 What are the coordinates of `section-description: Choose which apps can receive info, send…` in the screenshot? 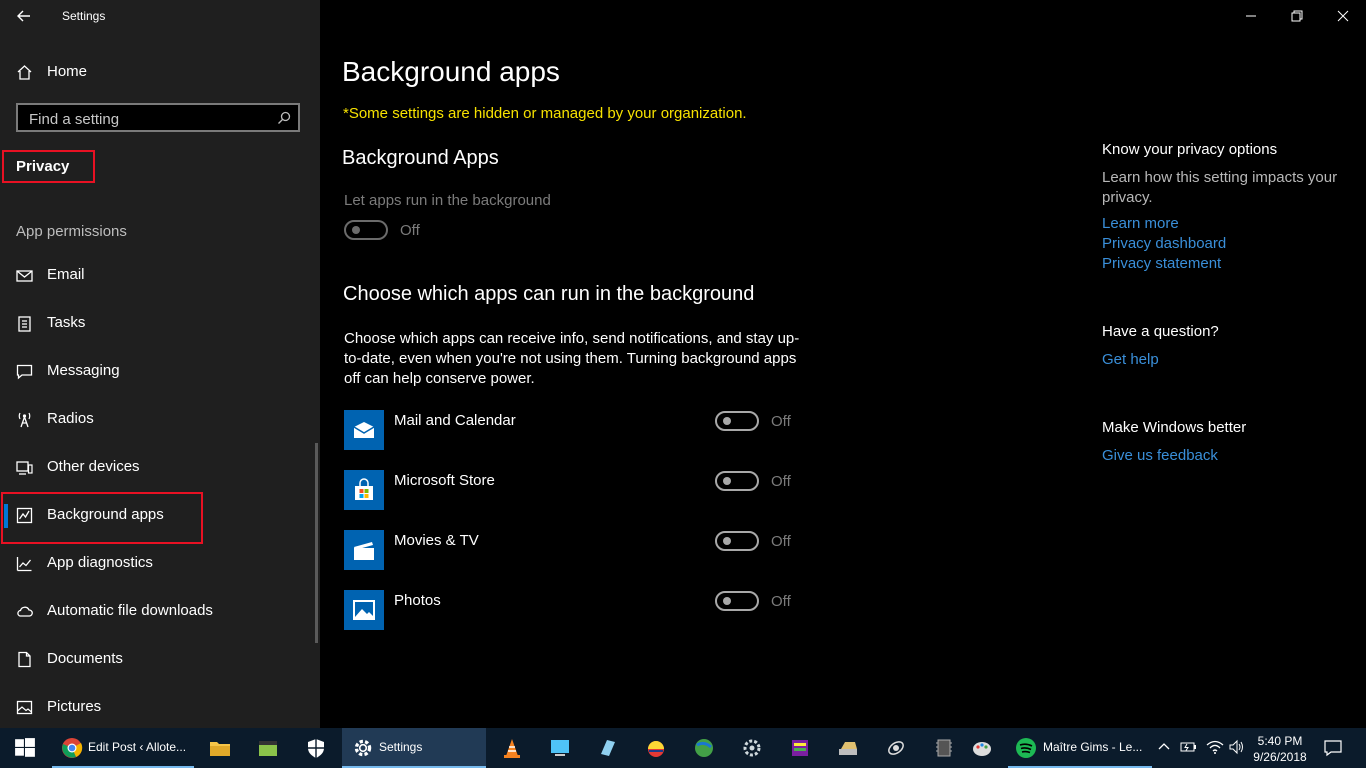 It's located at (572, 358).